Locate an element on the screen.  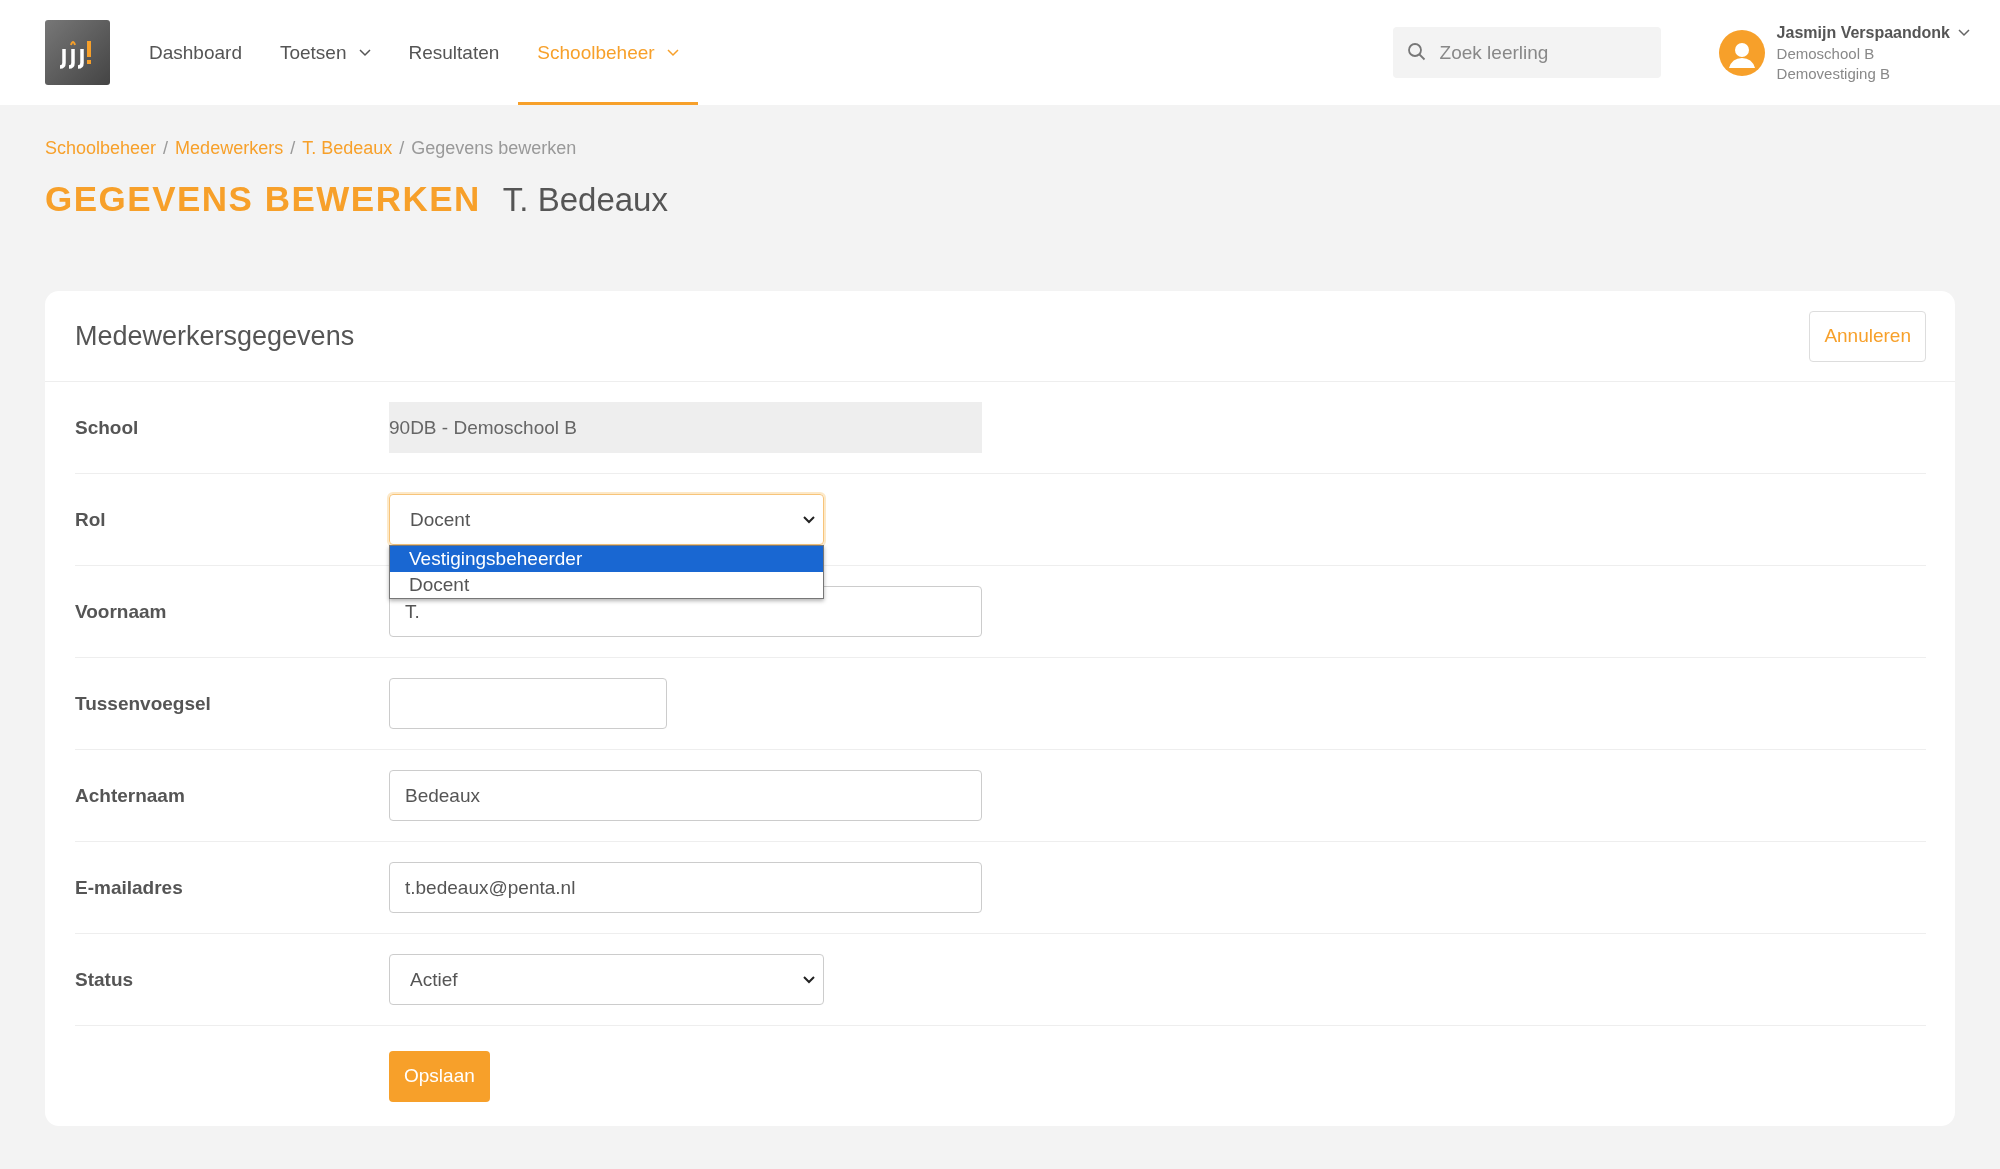
field-label: Achternaam is located at coordinates (130, 795).